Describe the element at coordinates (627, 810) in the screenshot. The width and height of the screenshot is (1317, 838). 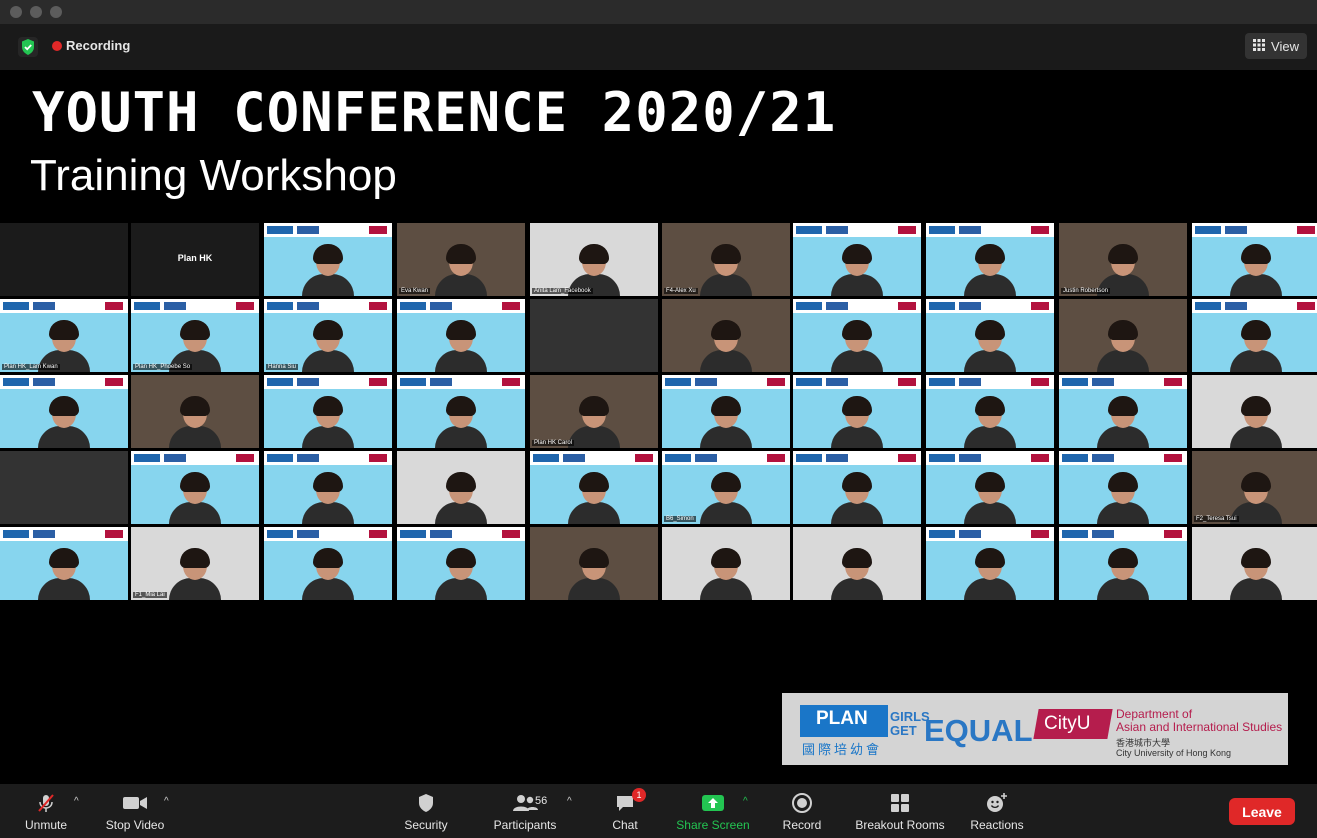
I see `chat-button: 1 Chat` at that location.